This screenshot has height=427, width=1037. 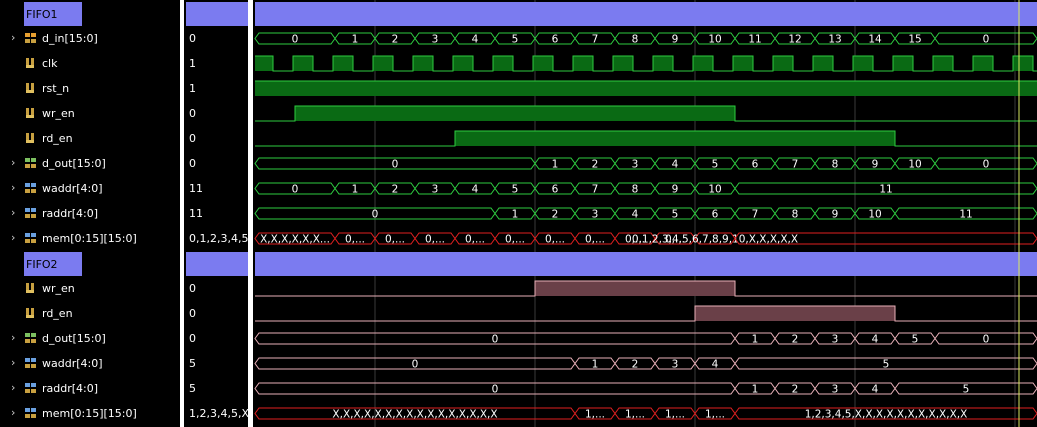 I want to click on group-header: FIFO2, so click(x=53, y=264).